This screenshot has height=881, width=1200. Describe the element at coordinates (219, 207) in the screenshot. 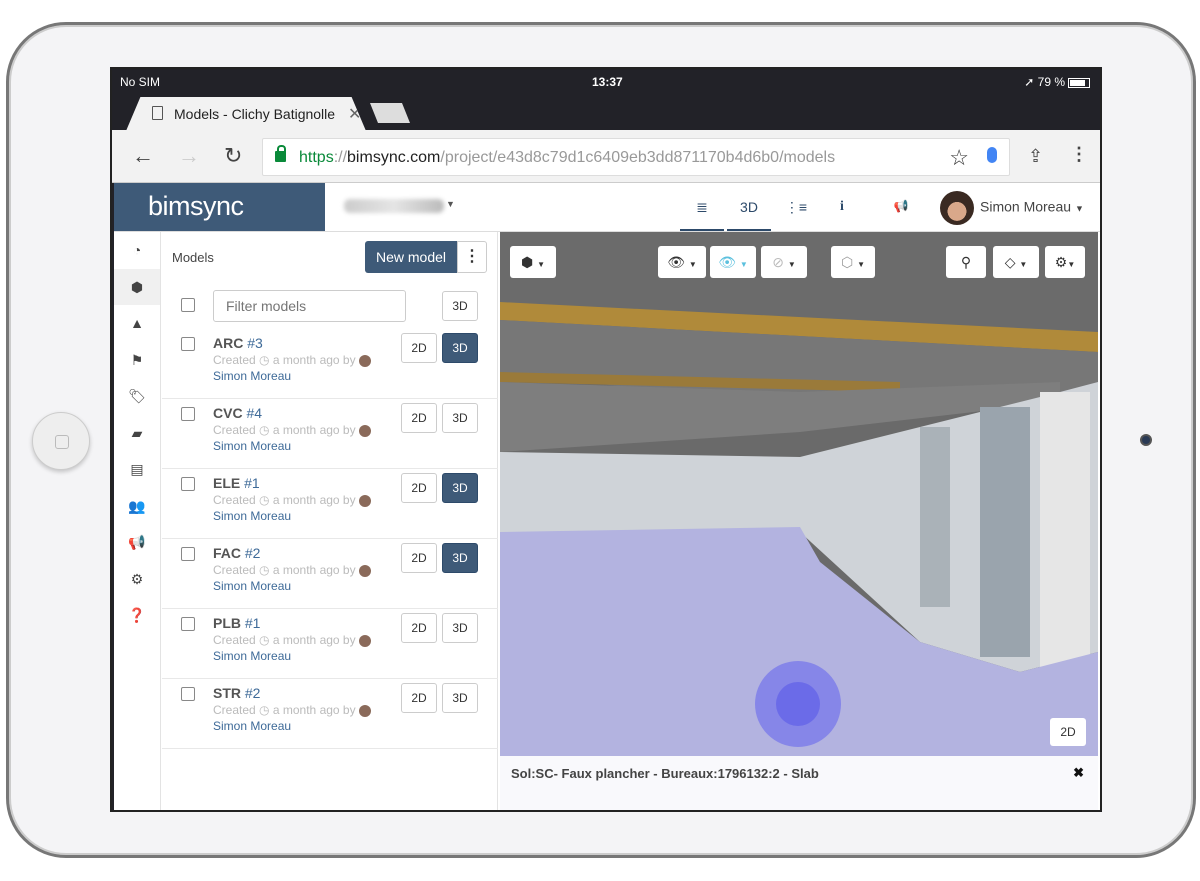

I see `logo: bimsync` at that location.